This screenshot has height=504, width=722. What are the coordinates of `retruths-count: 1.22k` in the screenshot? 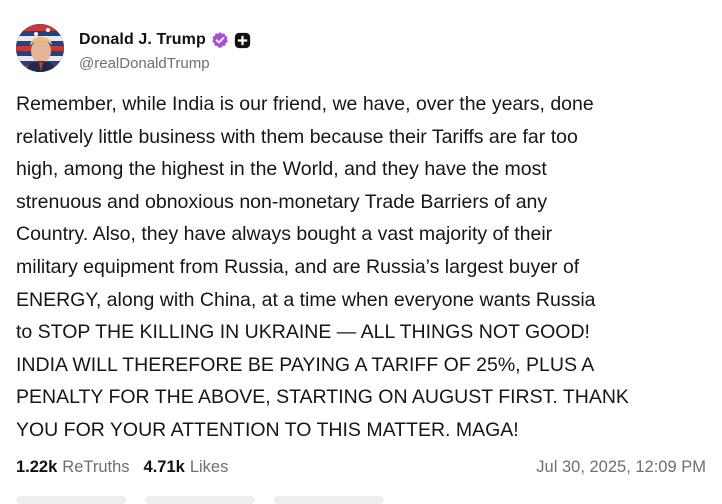 It's located at (37, 466).